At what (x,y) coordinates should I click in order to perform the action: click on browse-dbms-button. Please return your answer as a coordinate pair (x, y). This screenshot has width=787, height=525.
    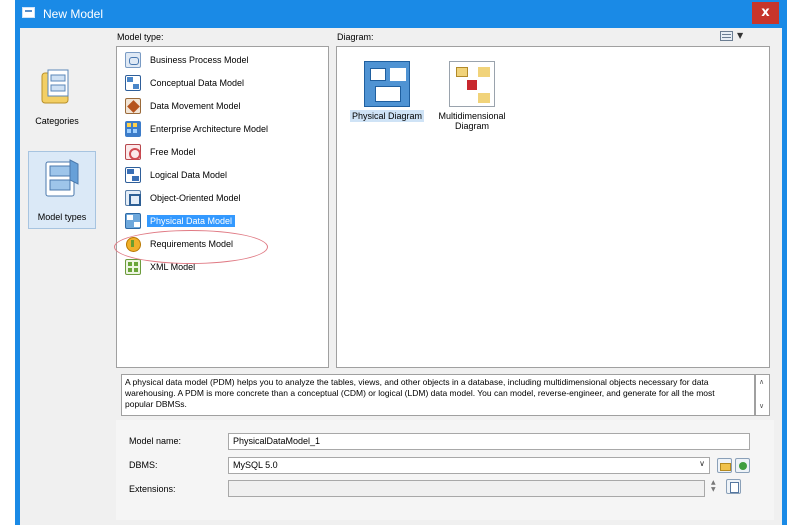
    Looking at the image, I should click on (724, 465).